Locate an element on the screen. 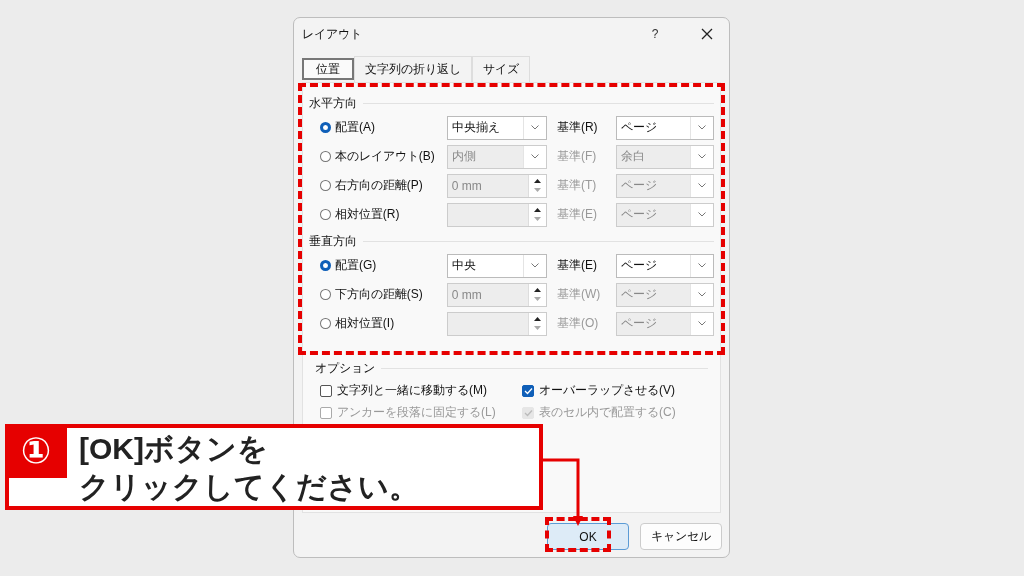 This screenshot has width=1024, height=576. field-label: 基準(T) is located at coordinates (577, 185).